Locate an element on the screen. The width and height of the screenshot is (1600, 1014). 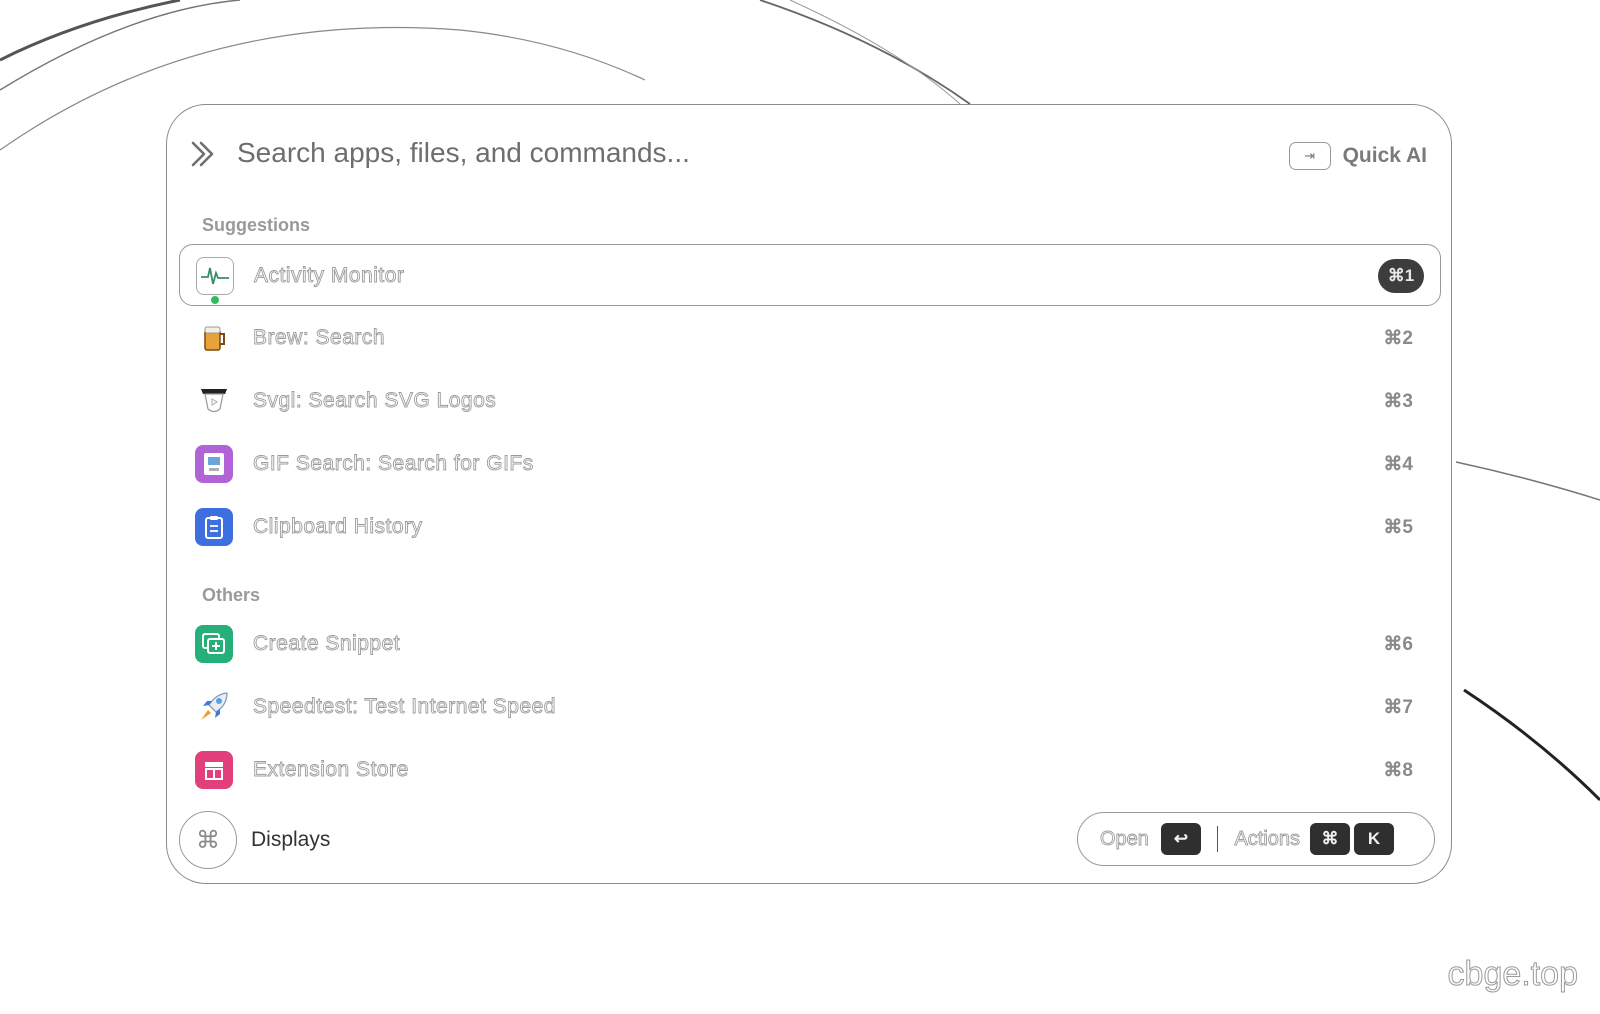
result-item-title: Activity Monitor is located at coordinates (329, 276).